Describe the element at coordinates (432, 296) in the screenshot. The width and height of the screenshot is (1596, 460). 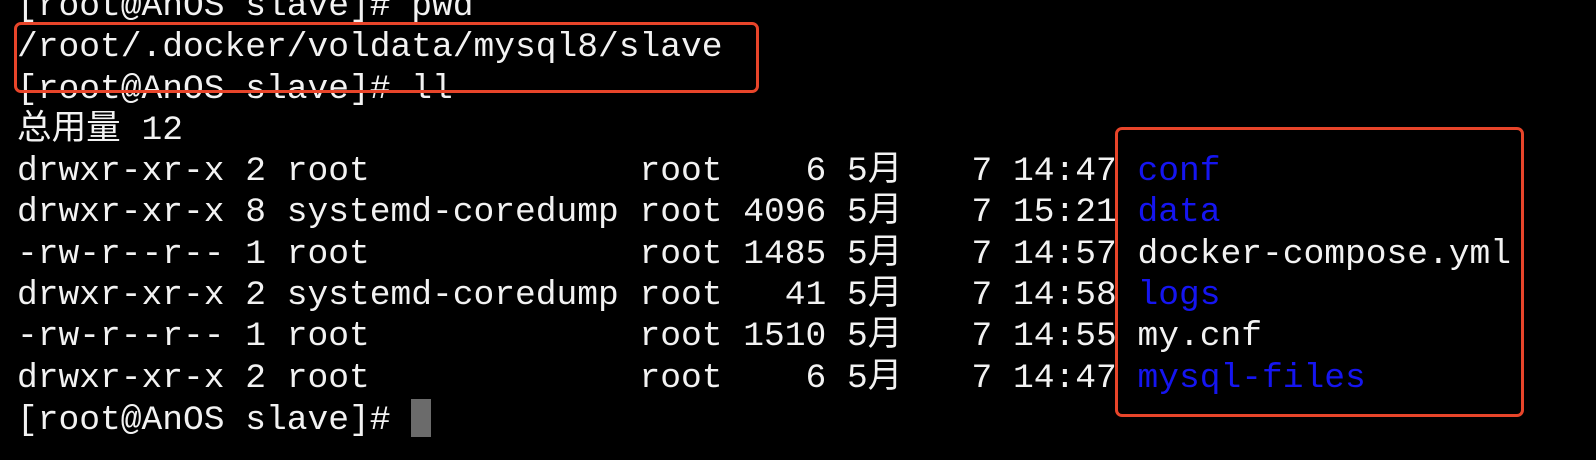
I see `listing-permissions-owner-size: drwxr-xr-x 2 systemd-coredump root 41` at that location.